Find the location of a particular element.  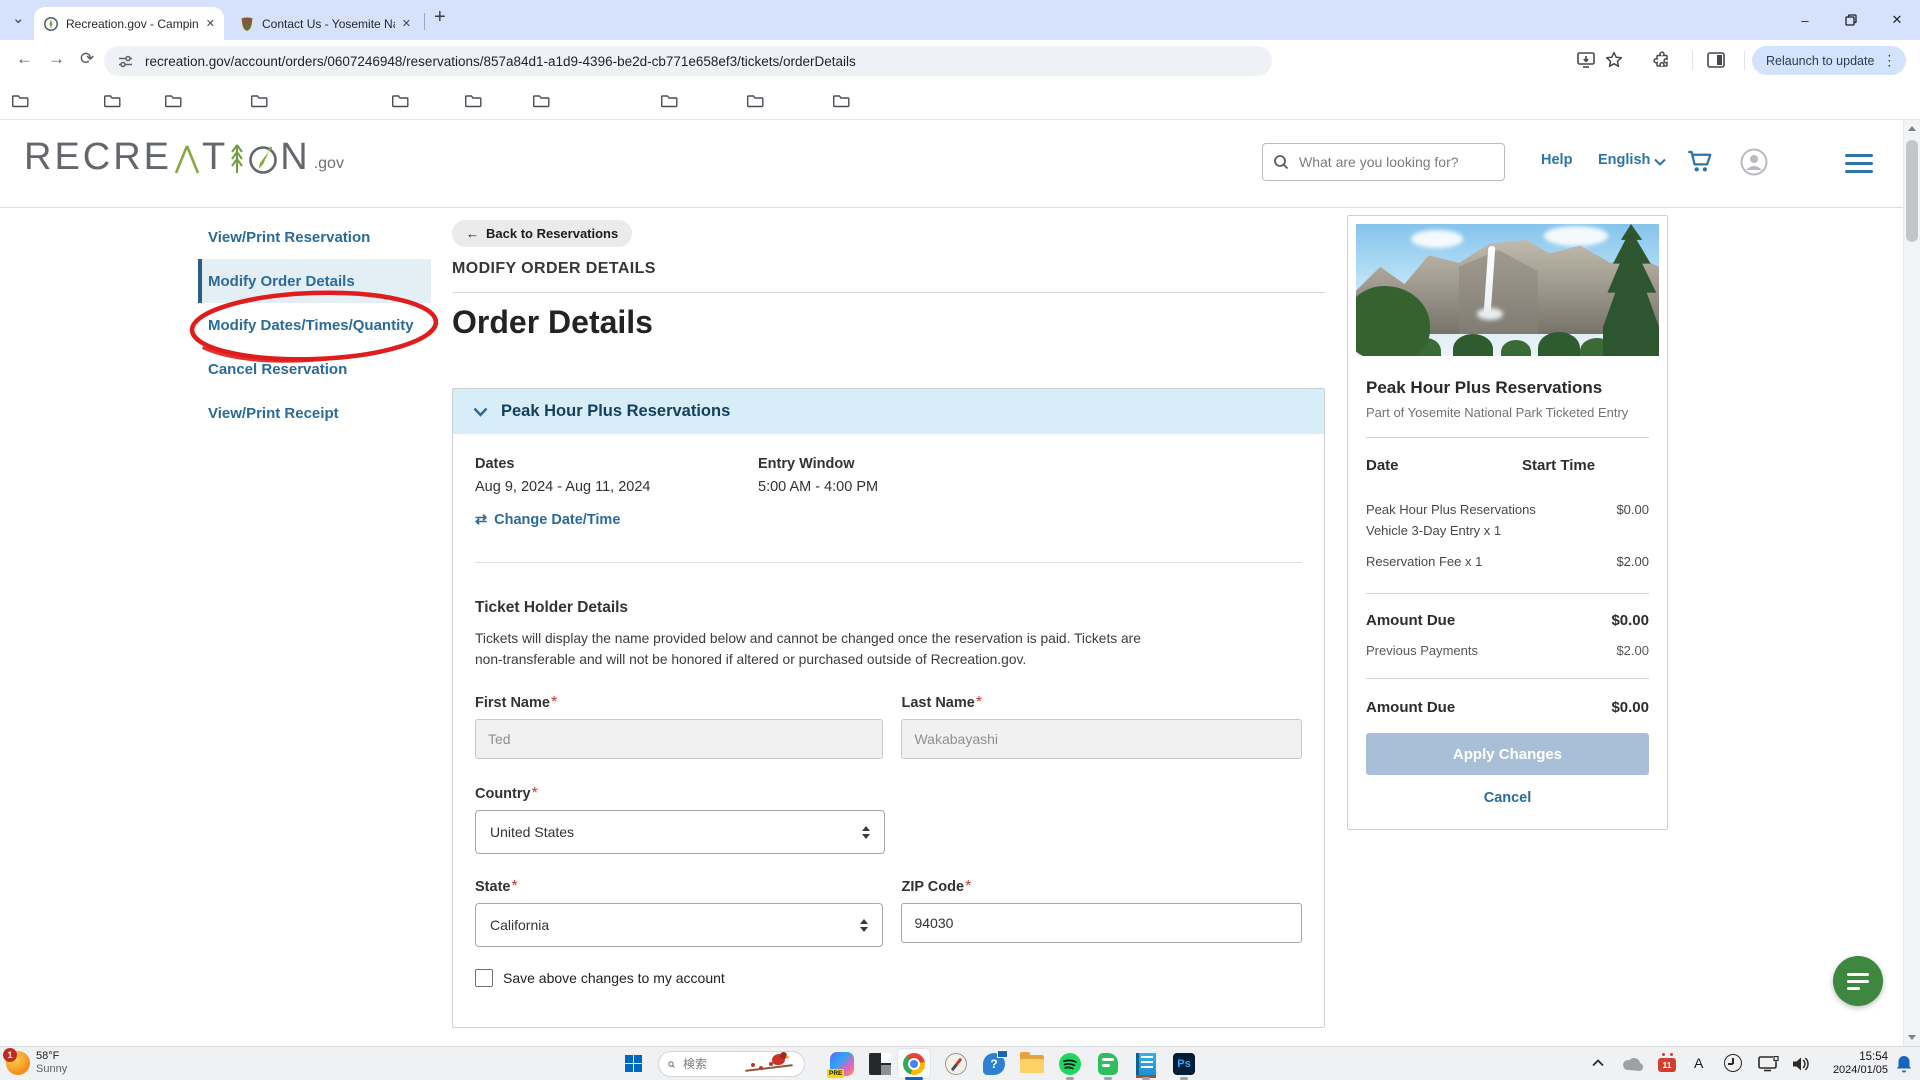

notification-bell-icon is located at coordinates (1904, 1064).